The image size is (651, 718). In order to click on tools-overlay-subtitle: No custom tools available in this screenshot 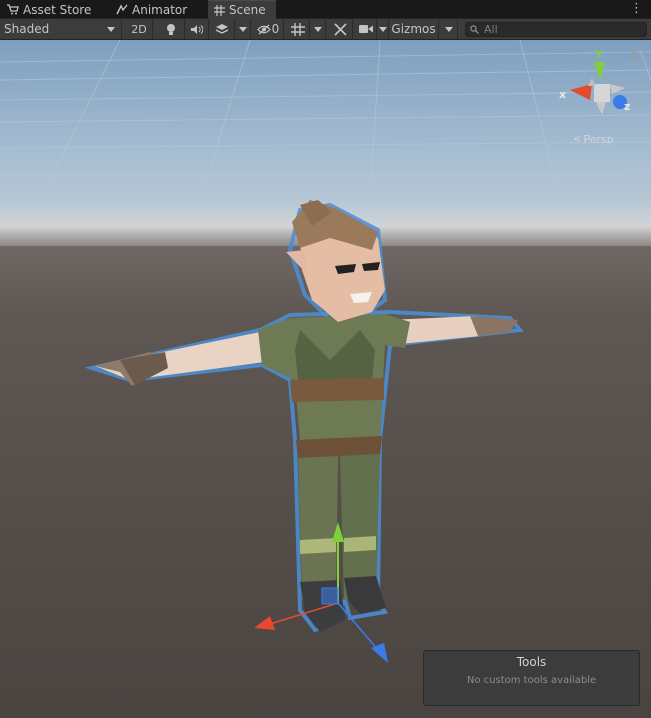, I will do `click(531, 680)`.